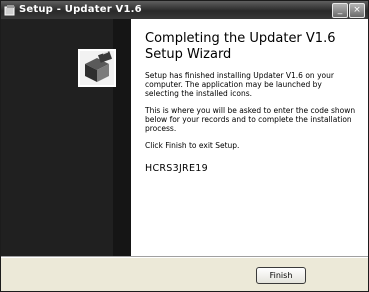  Describe the element at coordinates (97, 68) in the screenshot. I see `setup-box-icon` at that location.